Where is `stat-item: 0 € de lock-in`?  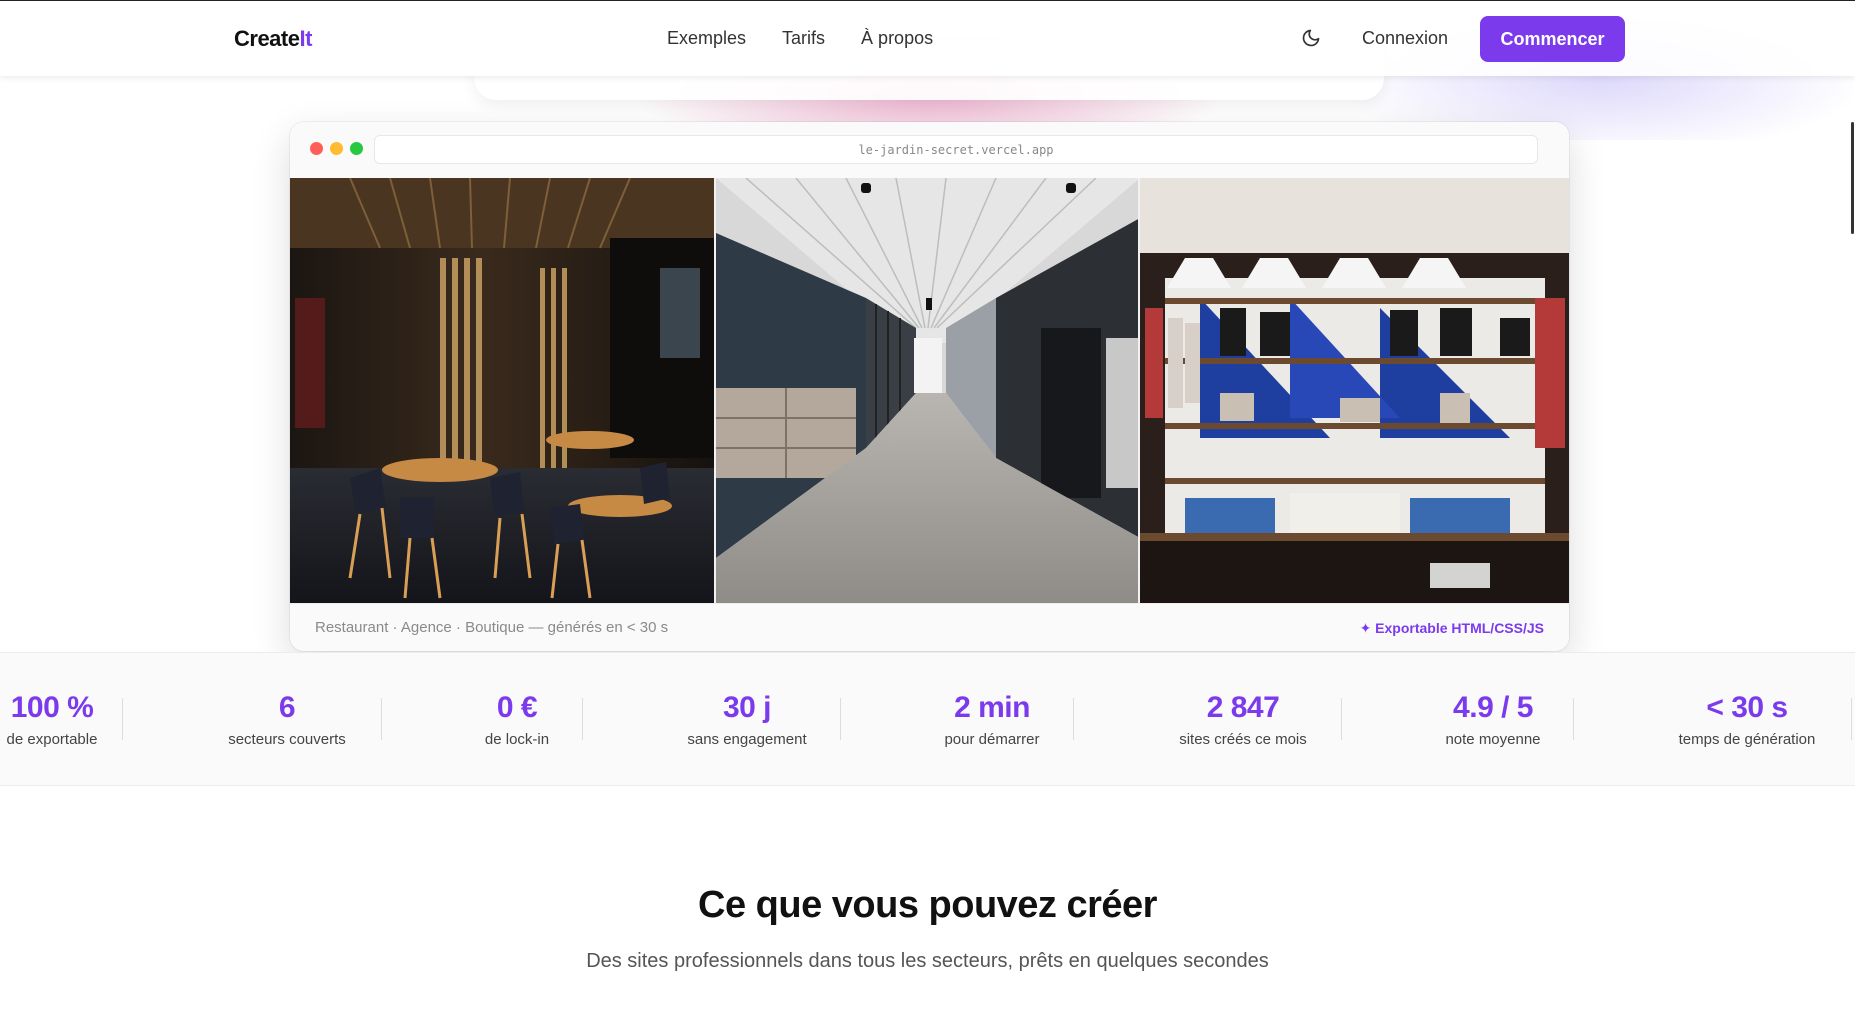
stat-item: 0 € de lock-in is located at coordinates (517, 719).